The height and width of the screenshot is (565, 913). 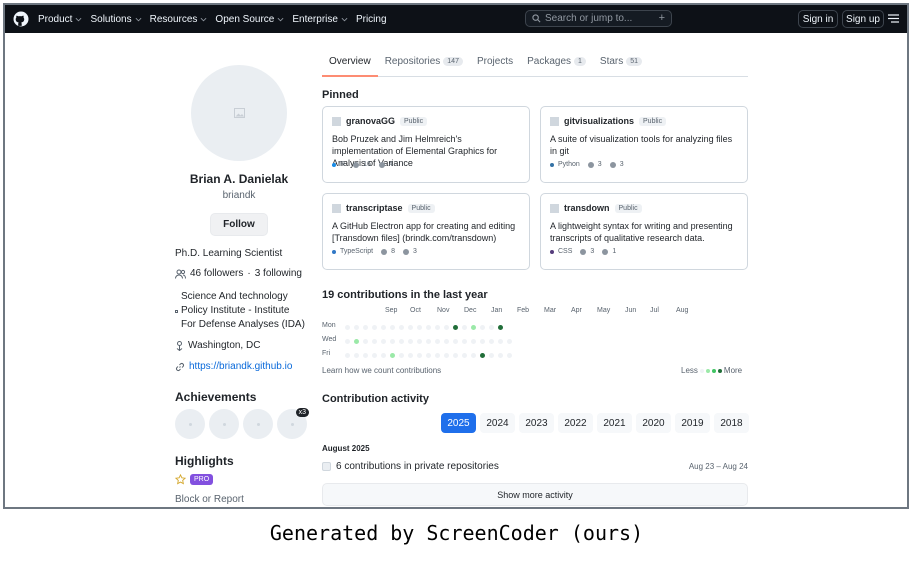 What do you see at coordinates (278, 273) in the screenshot?
I see `following-count: 3 following` at bounding box center [278, 273].